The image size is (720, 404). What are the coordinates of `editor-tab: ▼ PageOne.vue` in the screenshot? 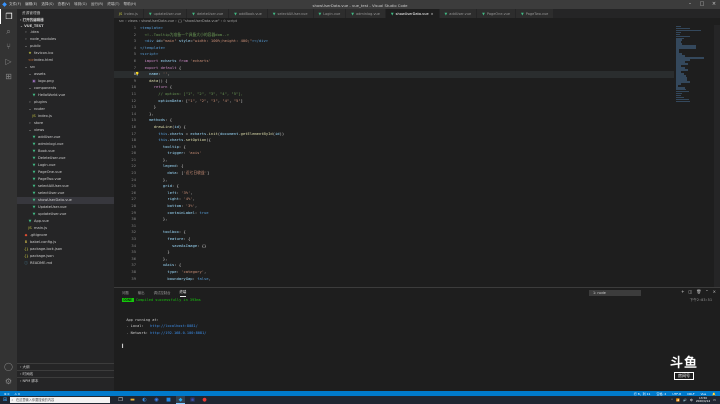 It's located at (497, 13).